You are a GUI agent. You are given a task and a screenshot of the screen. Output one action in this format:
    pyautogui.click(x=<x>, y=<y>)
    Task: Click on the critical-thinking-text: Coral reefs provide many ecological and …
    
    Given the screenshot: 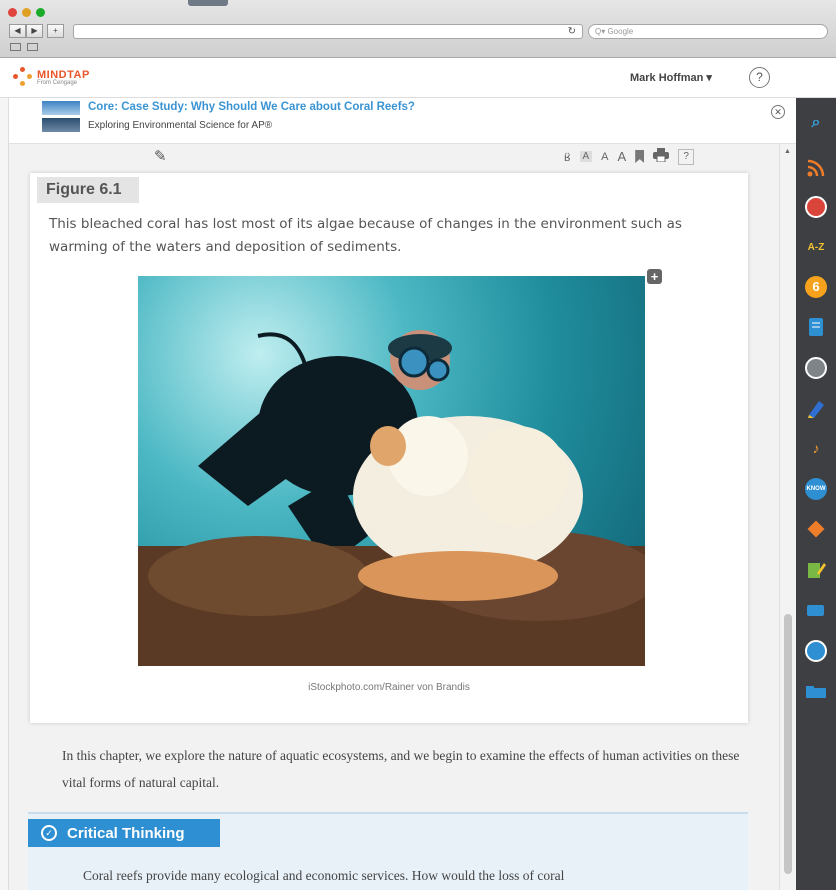 What is the action you would take?
    pyautogui.click(x=324, y=875)
    